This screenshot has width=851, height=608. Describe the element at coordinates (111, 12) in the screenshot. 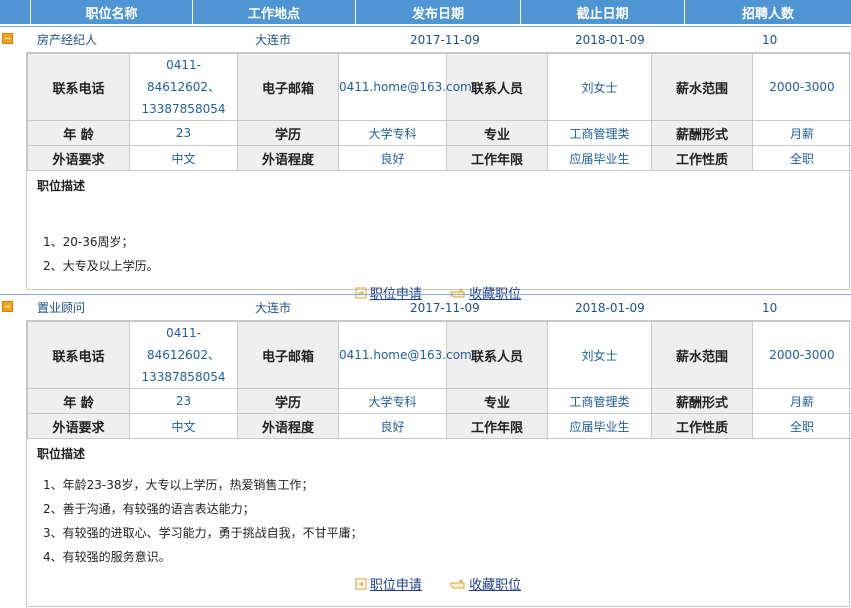

I see `header-job-title: 职位名称` at that location.